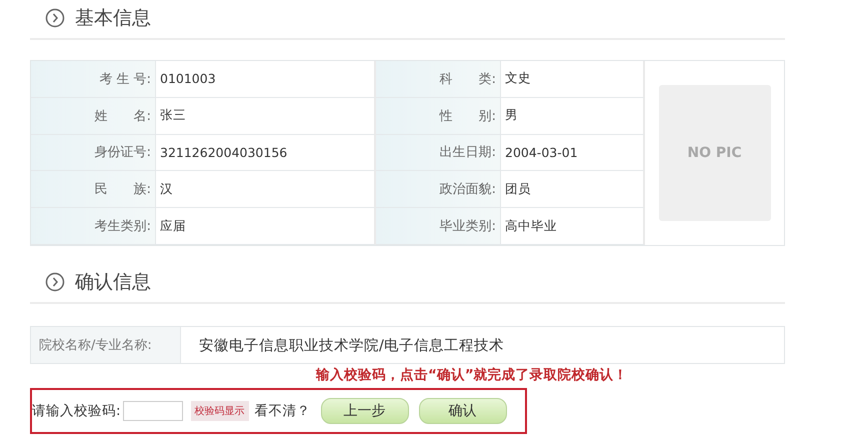 Image resolution: width=843 pixels, height=440 pixels. Describe the element at coordinates (438, 226) in the screenshot. I see `field-label: 毕业类别:` at that location.